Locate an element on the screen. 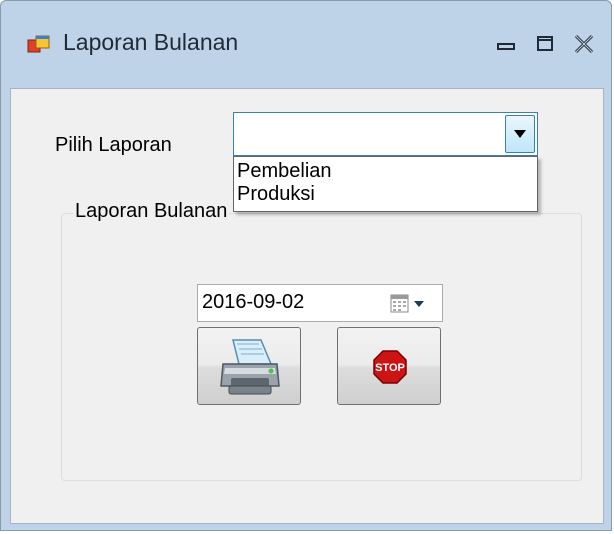 The height and width of the screenshot is (534, 614). calendar-dropdown-icon is located at coordinates (411, 304).